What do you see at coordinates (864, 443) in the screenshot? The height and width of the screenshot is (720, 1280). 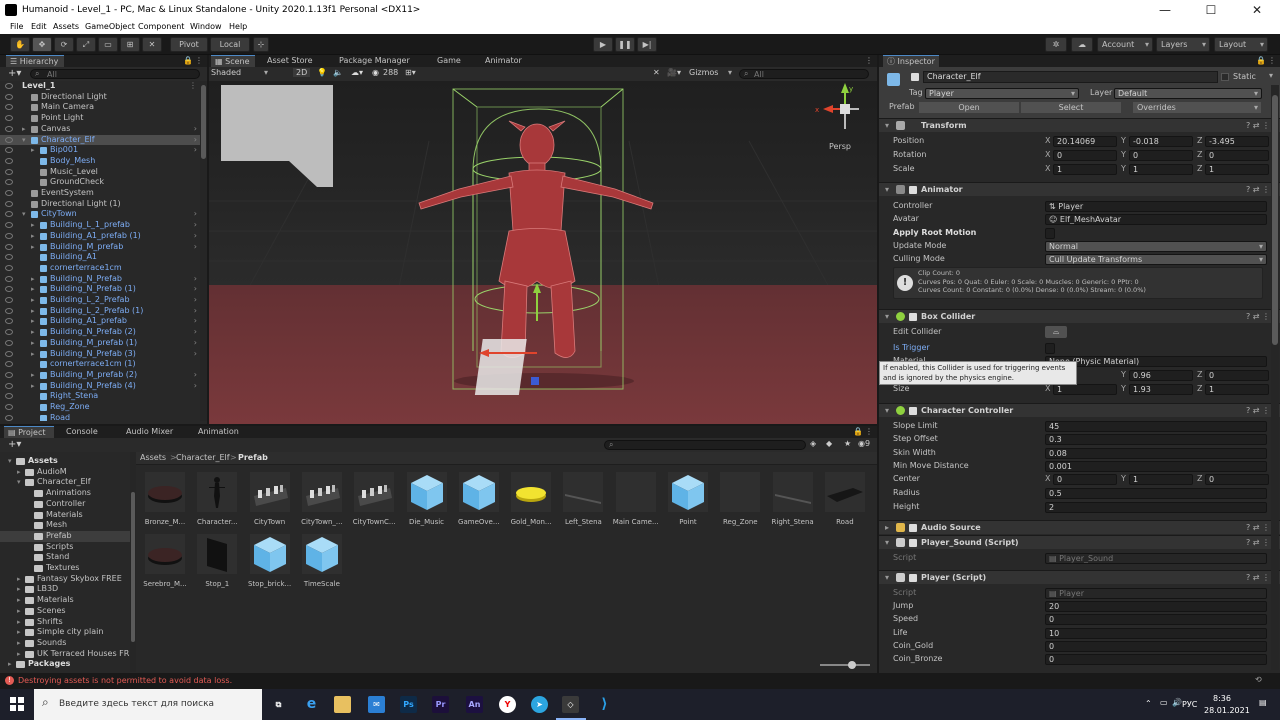 I see `hidden-packages-count: ◉9` at bounding box center [864, 443].